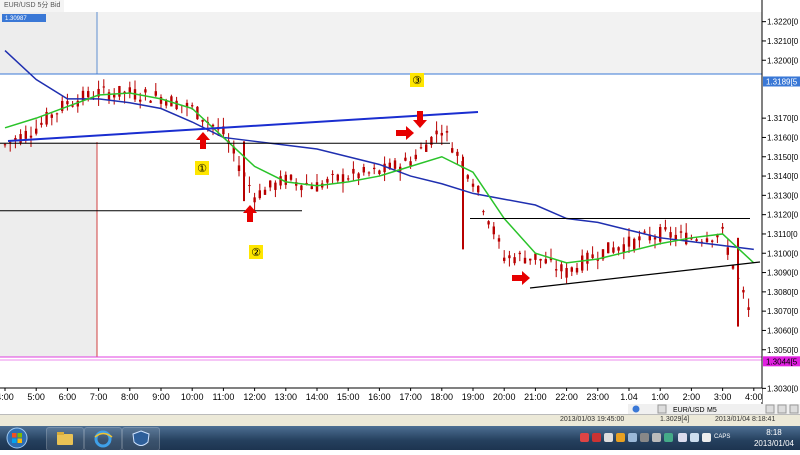 This screenshot has width=800, height=455. What do you see at coordinates (202, 168) in the screenshot?
I see `annotation-label: ①` at bounding box center [202, 168].